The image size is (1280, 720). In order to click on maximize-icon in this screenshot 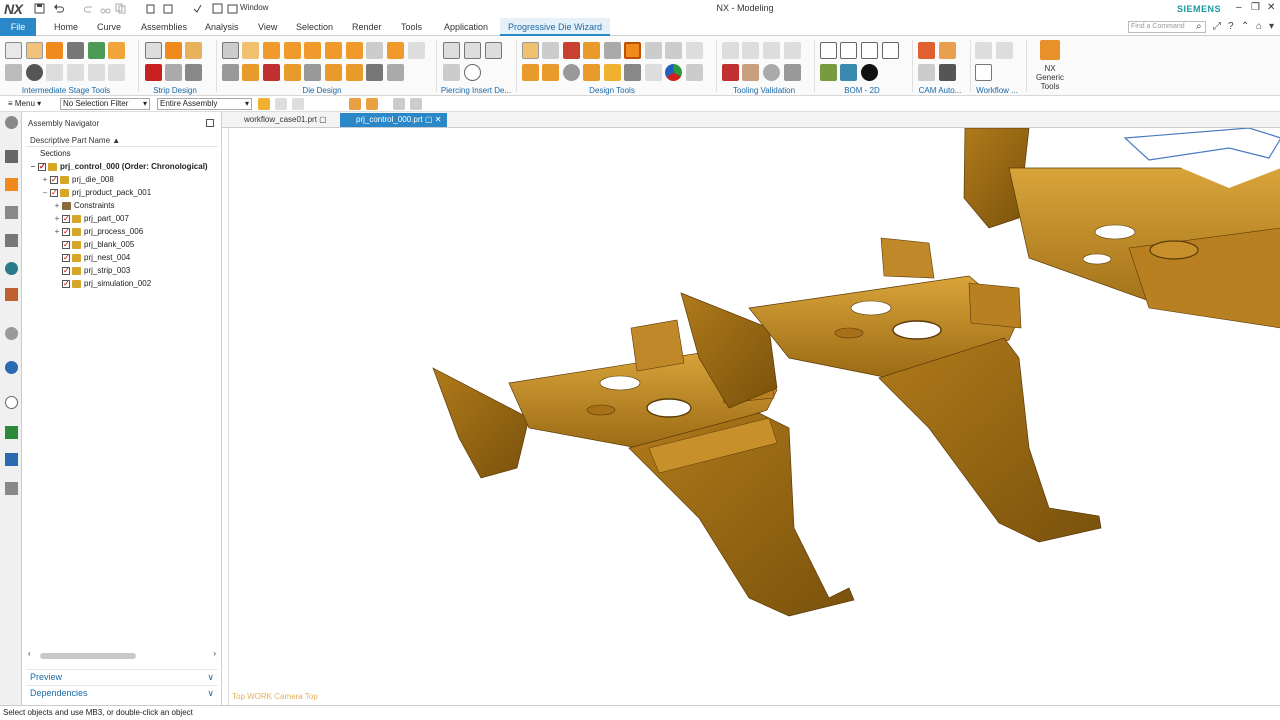, I will do `click(210, 123)`.